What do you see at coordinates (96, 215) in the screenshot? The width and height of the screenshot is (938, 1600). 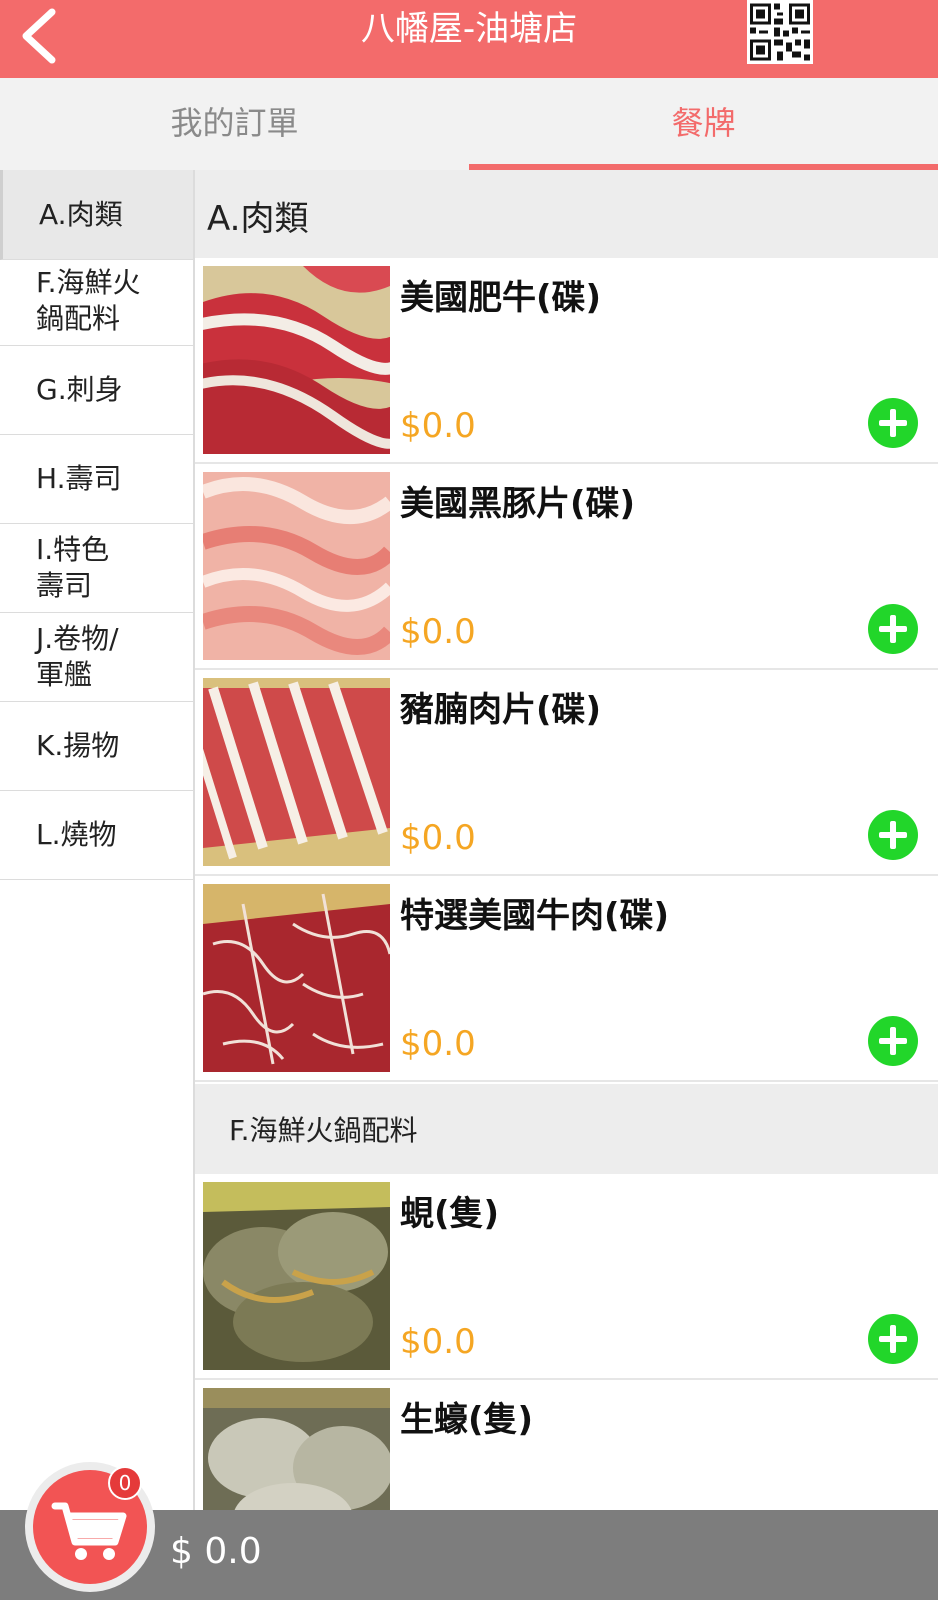 I see `category-item-meat: A.肉類` at bounding box center [96, 215].